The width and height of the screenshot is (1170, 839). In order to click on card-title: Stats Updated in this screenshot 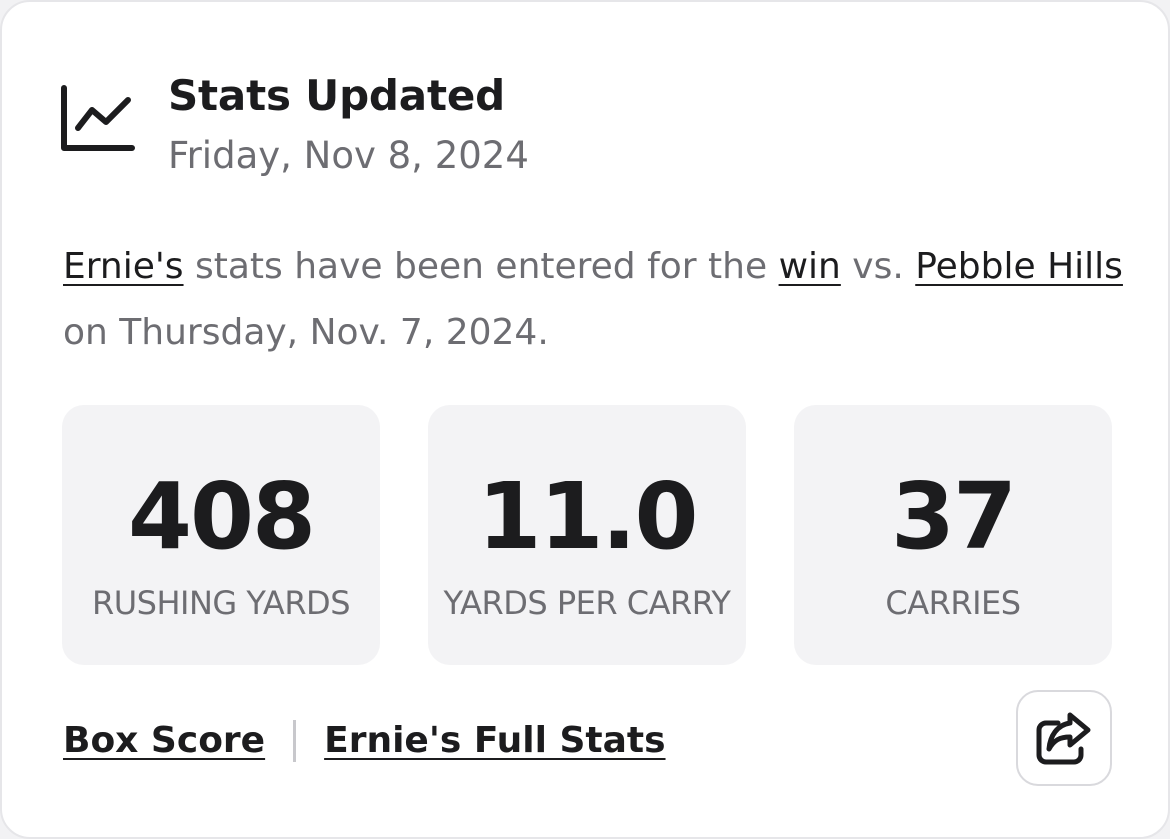, I will do `click(336, 95)`.